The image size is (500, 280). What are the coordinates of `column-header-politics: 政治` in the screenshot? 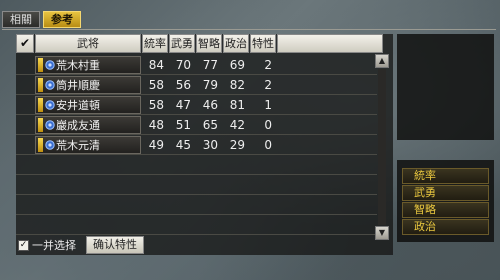 It's located at (236, 43).